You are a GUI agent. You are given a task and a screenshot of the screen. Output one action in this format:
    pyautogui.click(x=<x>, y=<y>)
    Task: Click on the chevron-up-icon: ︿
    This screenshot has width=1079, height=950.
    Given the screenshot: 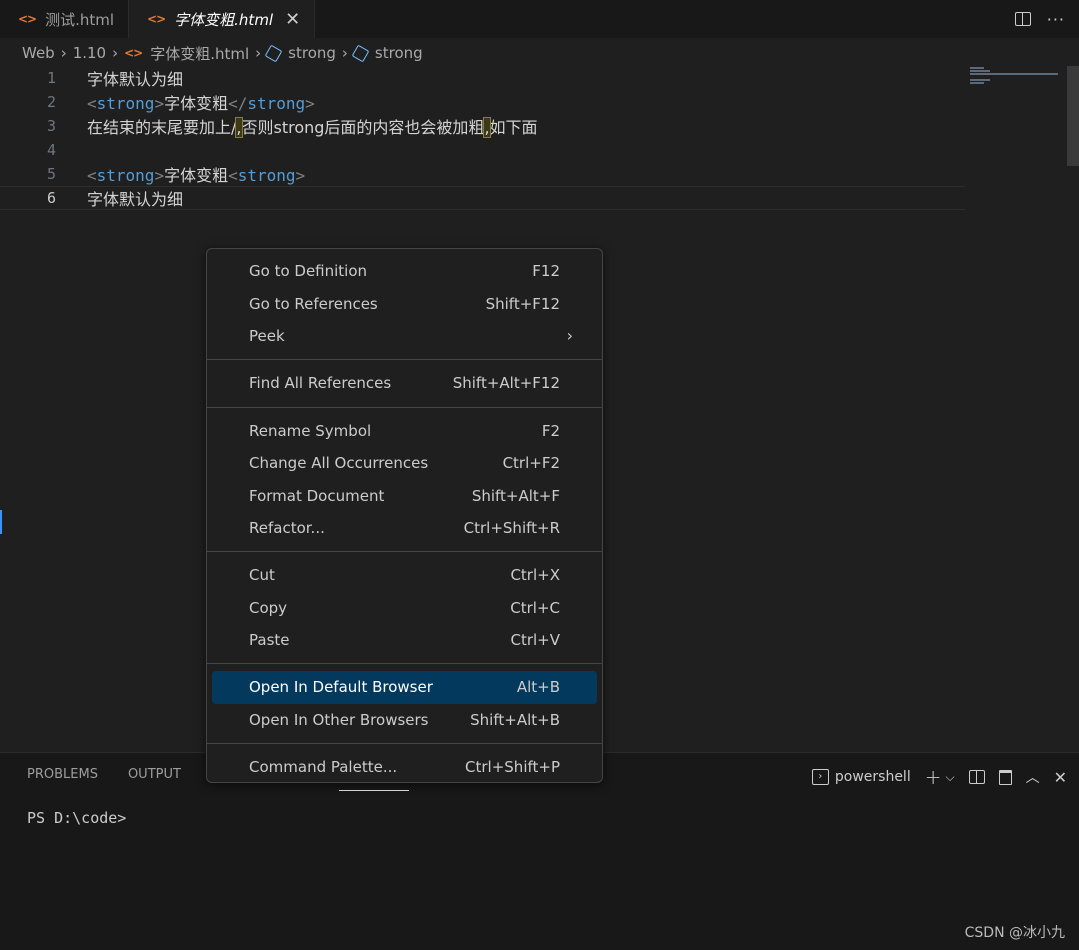 What is the action you would take?
    pyautogui.click(x=1033, y=777)
    